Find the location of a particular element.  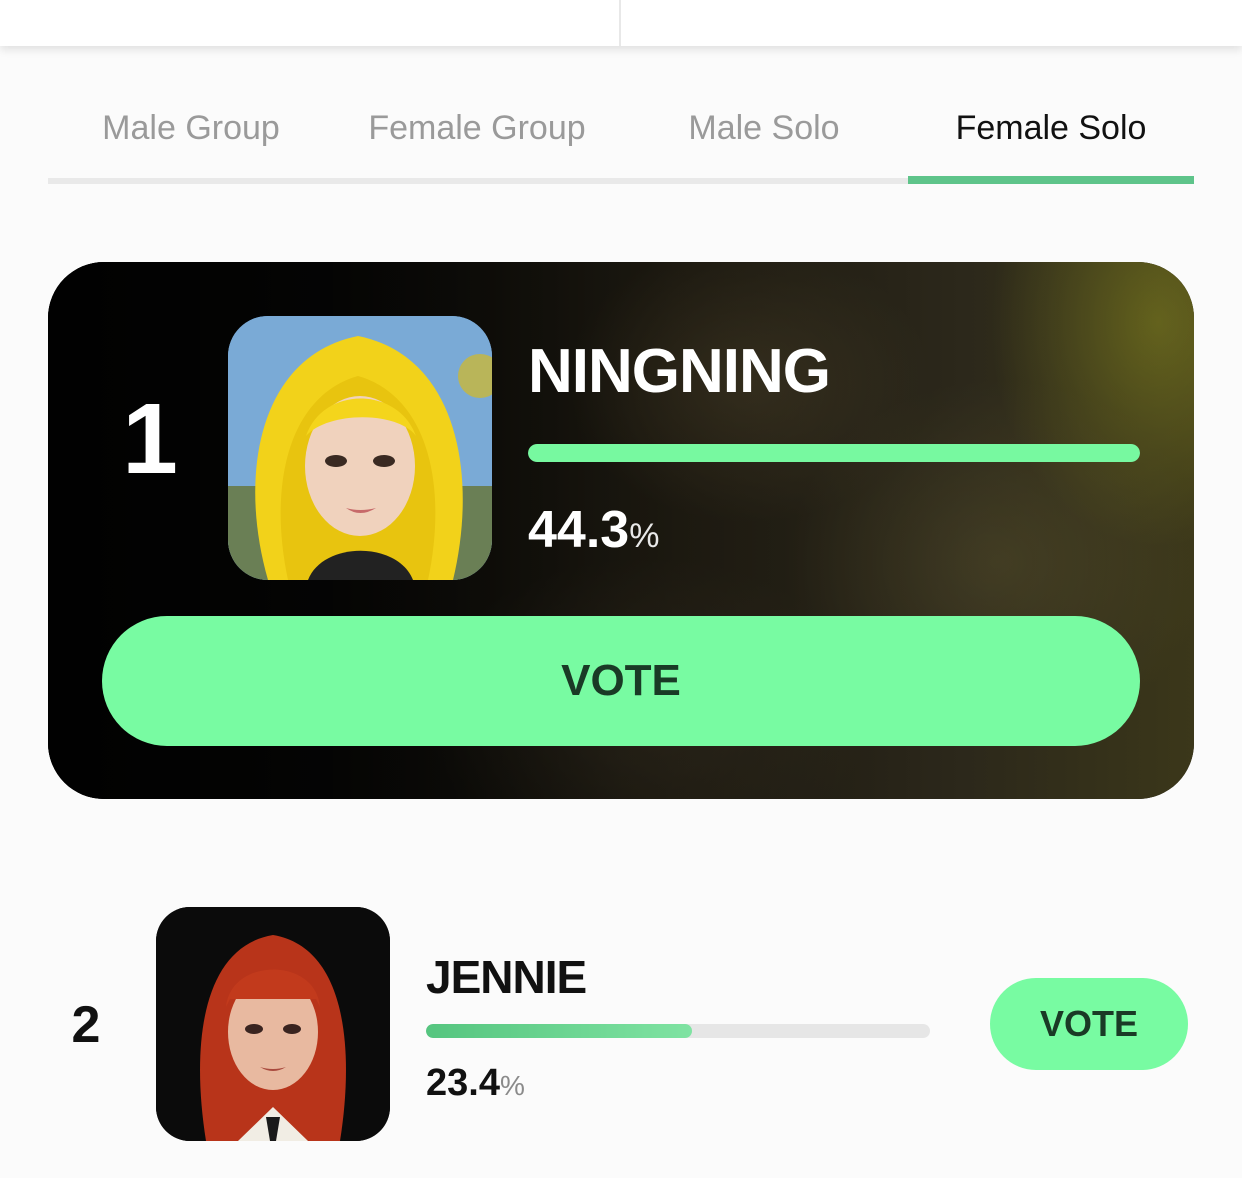

artist-name: NINGNING is located at coordinates (679, 371).